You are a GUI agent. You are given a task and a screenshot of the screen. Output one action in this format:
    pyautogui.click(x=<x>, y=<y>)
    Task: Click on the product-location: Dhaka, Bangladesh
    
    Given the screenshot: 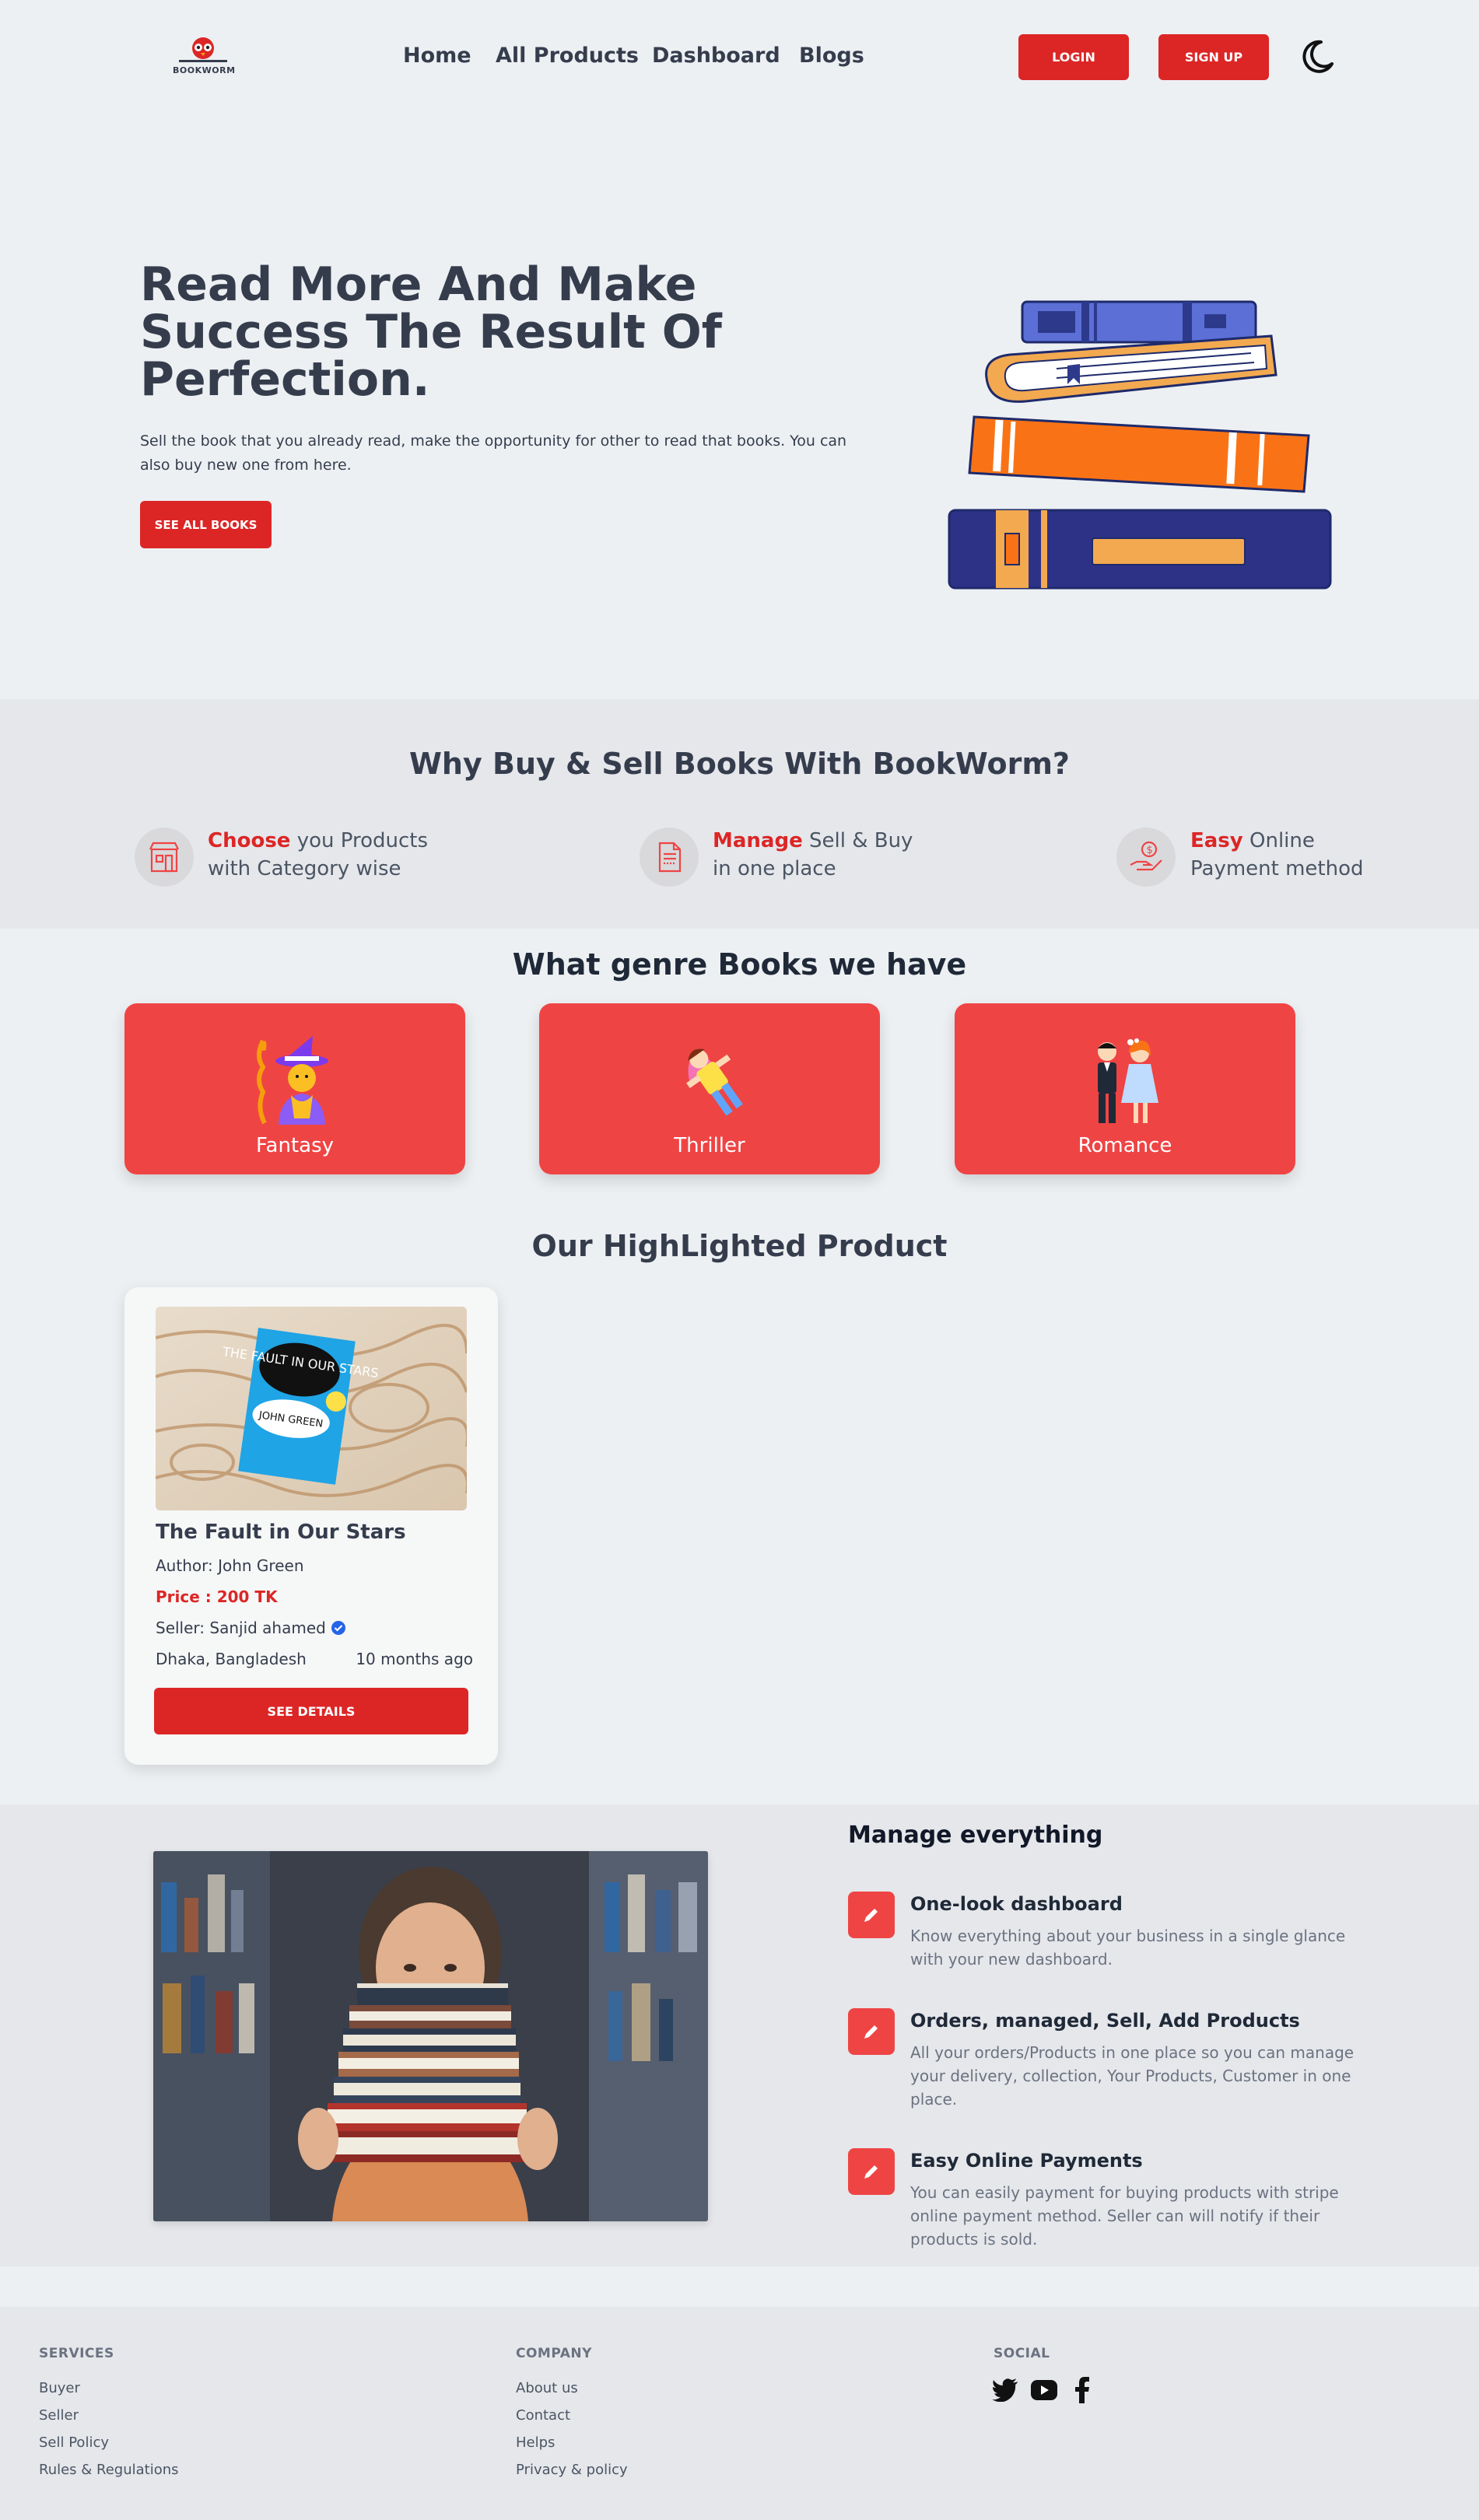 What is the action you would take?
    pyautogui.click(x=231, y=1659)
    